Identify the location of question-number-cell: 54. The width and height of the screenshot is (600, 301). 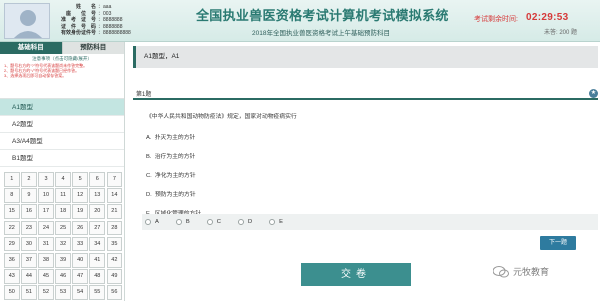
(80, 292).